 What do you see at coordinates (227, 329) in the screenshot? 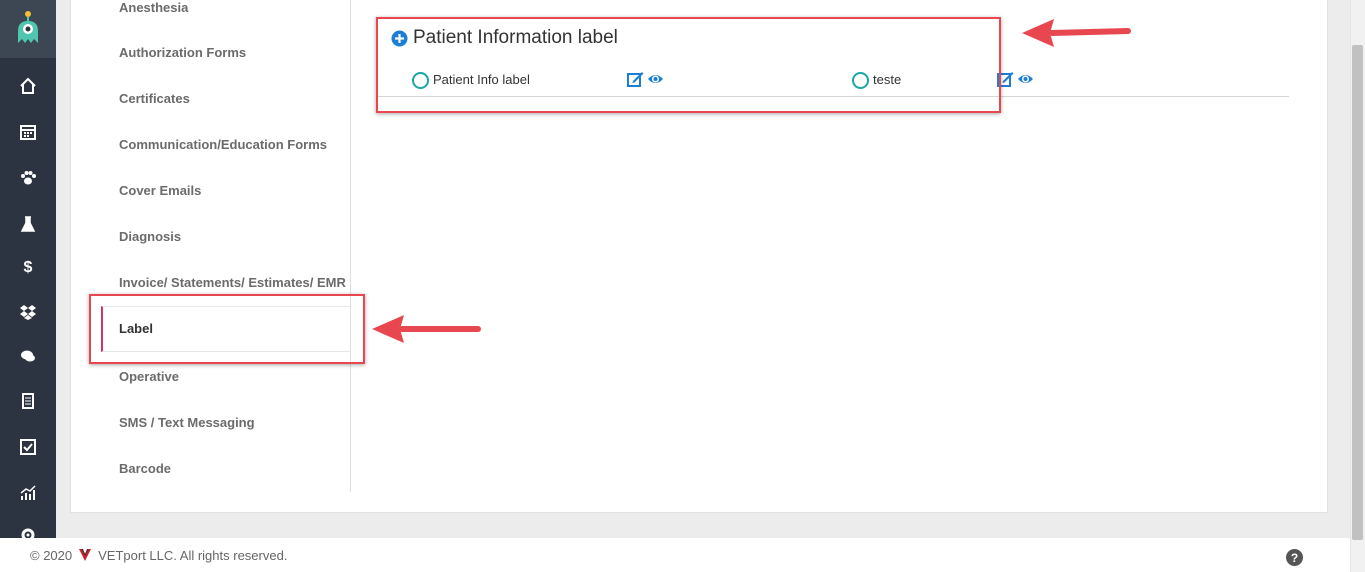
I see `annotation-box-label-menu` at bounding box center [227, 329].